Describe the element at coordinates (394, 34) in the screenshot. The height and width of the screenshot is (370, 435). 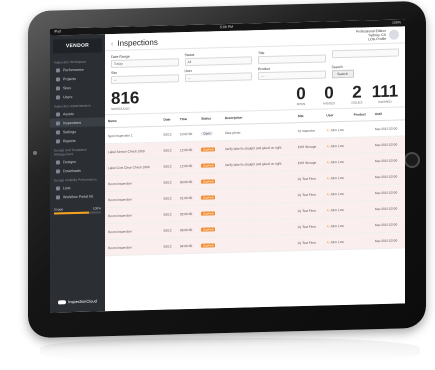
I see `avatar` at that location.